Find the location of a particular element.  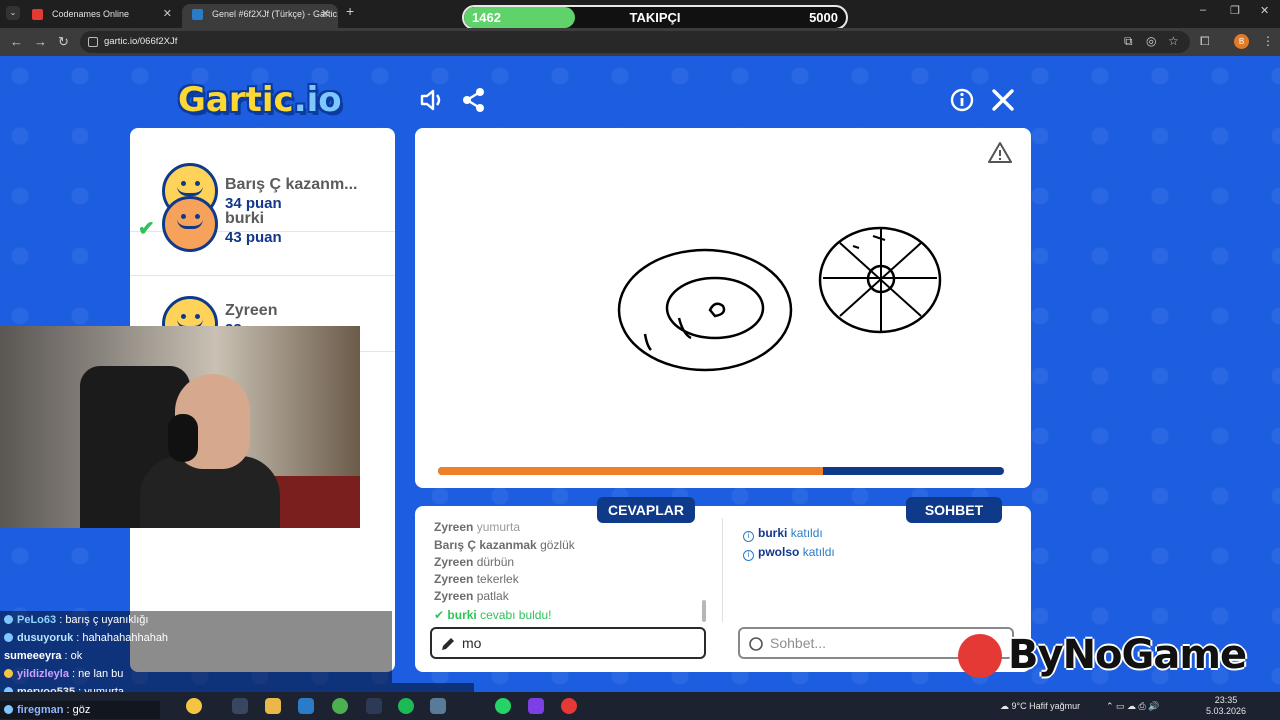

answer-item: Zyreen dürbün is located at coordinates (474, 562).